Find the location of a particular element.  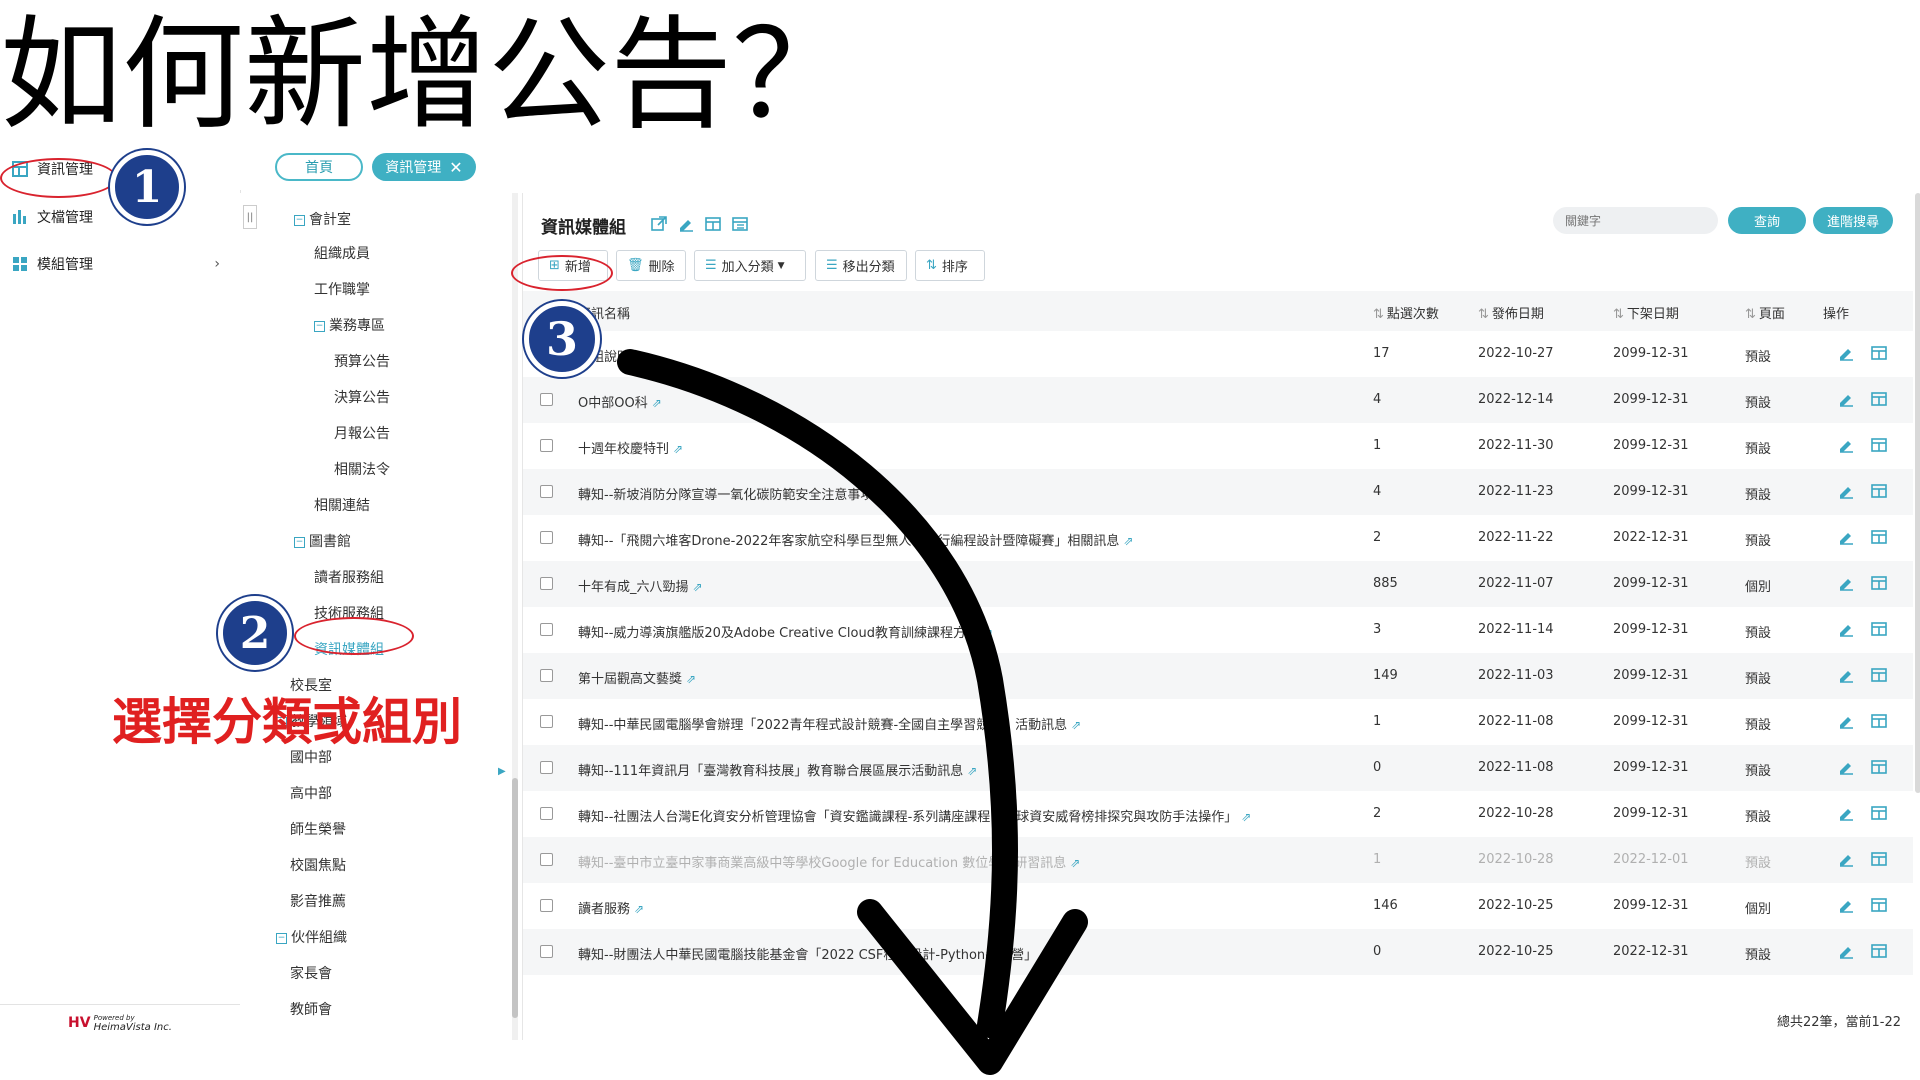

external-link-icon is located at coordinates (659, 224).